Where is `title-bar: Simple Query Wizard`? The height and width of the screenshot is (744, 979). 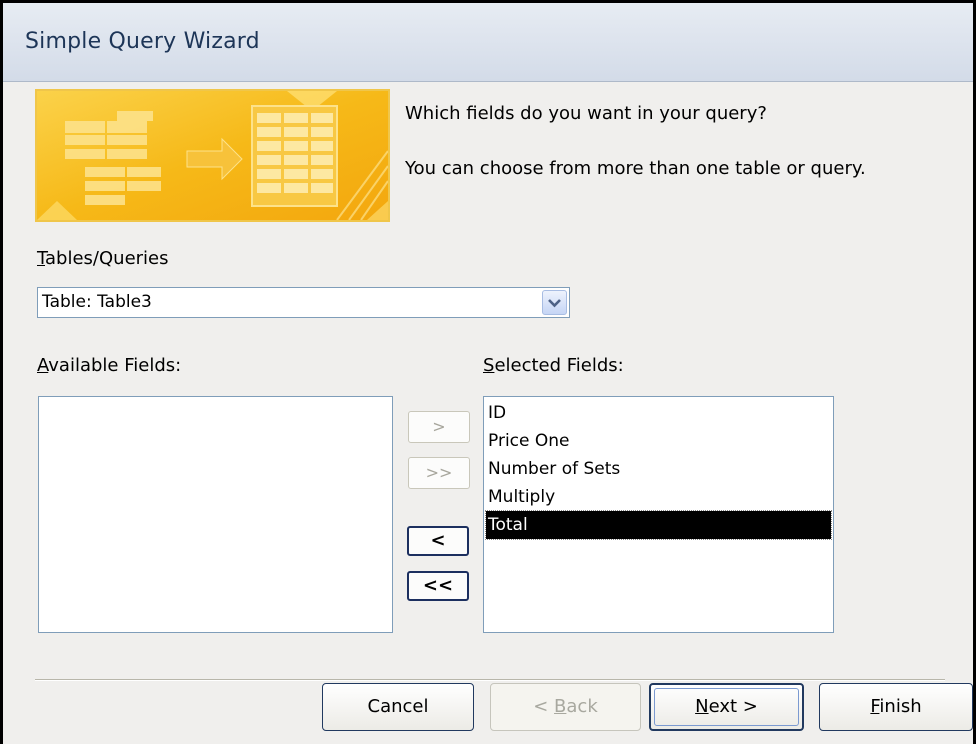 title-bar: Simple Query Wizard is located at coordinates (488, 42).